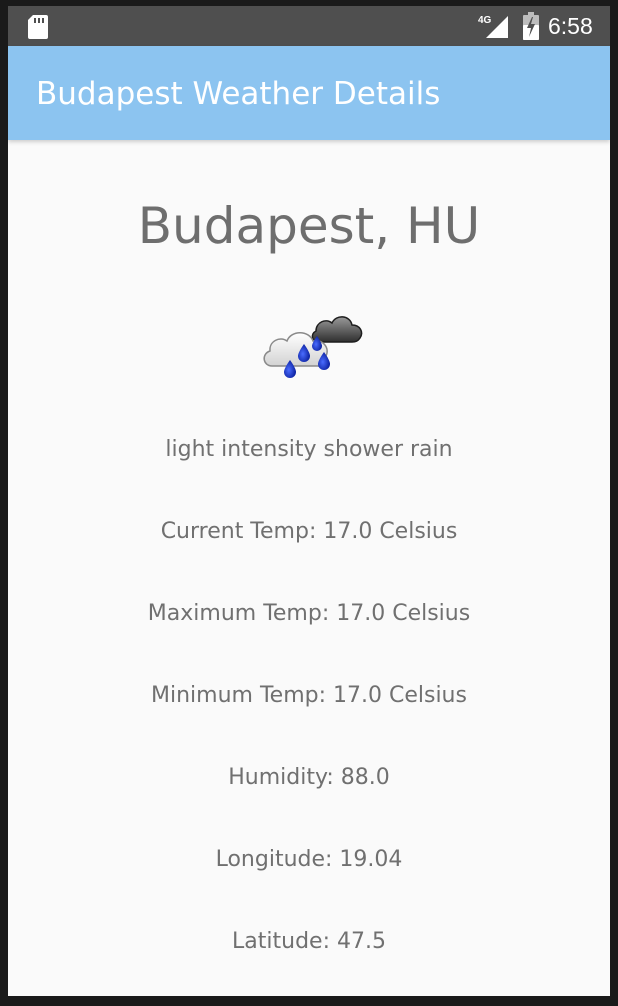  What do you see at coordinates (309, 777) in the screenshot?
I see `humidity: Humidity: 88.0` at bounding box center [309, 777].